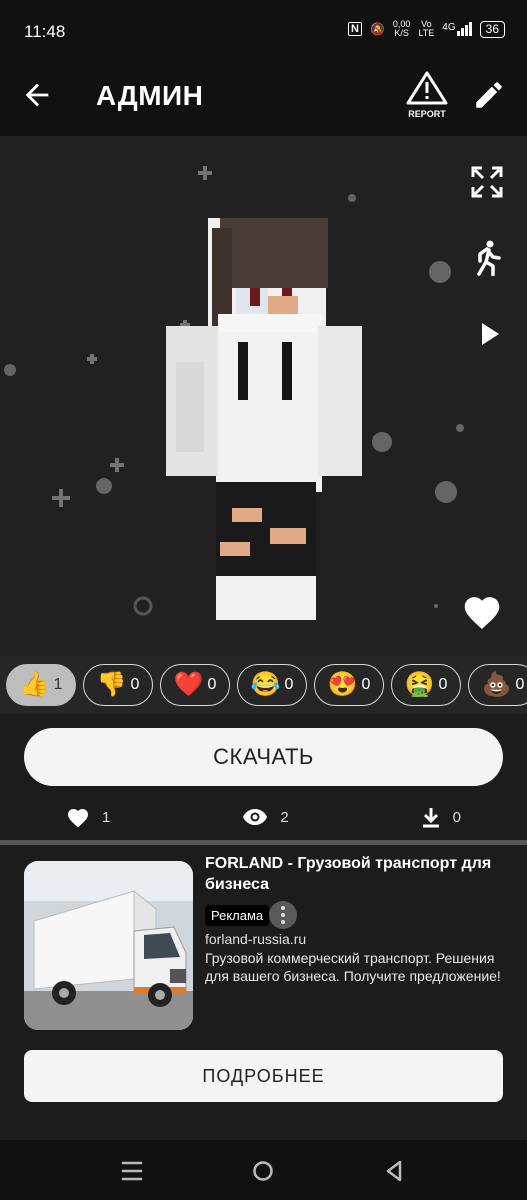 This screenshot has width=527, height=1200. What do you see at coordinates (132, 1171) in the screenshot?
I see `menu-icon` at bounding box center [132, 1171].